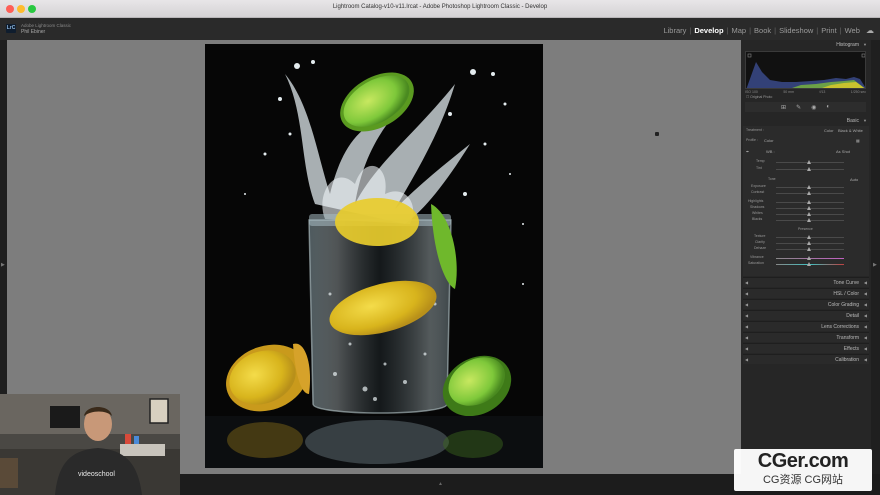 The height and width of the screenshot is (495, 880). What do you see at coordinates (854, 179) in the screenshot?
I see `tone-auto-button: Auto` at bounding box center [854, 179].